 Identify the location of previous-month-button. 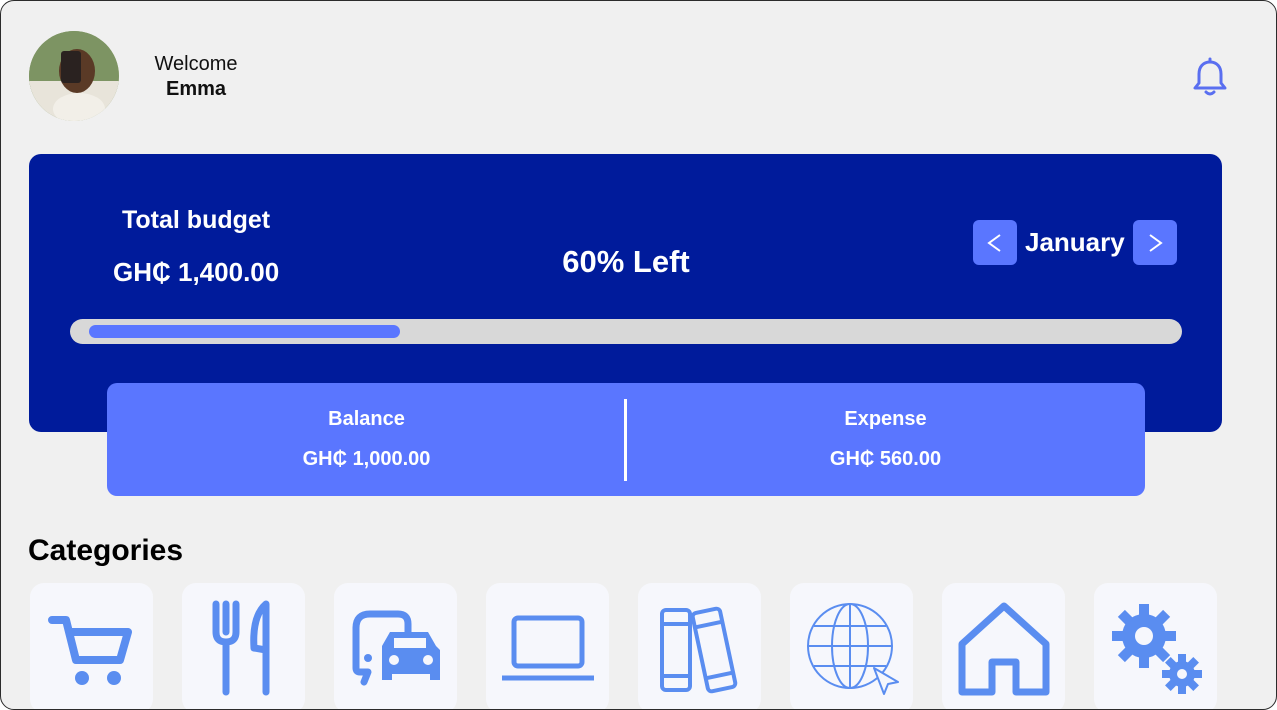
(995, 242).